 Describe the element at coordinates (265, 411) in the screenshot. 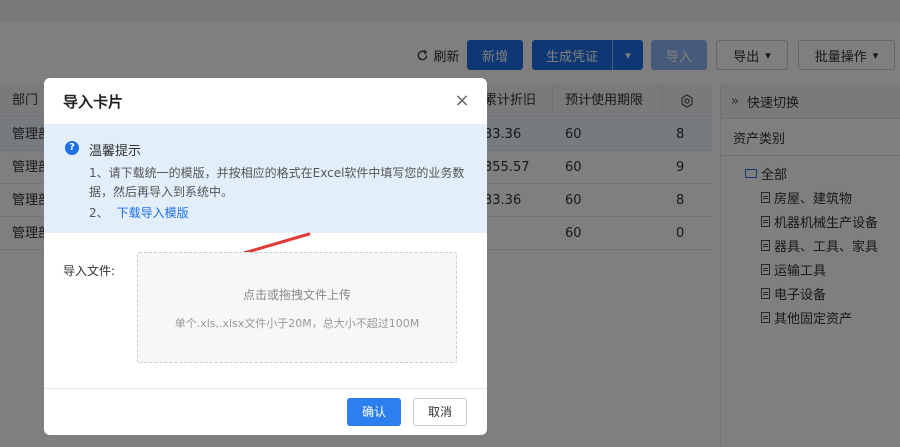

I see `dialog-footer: 确认 取消` at that location.